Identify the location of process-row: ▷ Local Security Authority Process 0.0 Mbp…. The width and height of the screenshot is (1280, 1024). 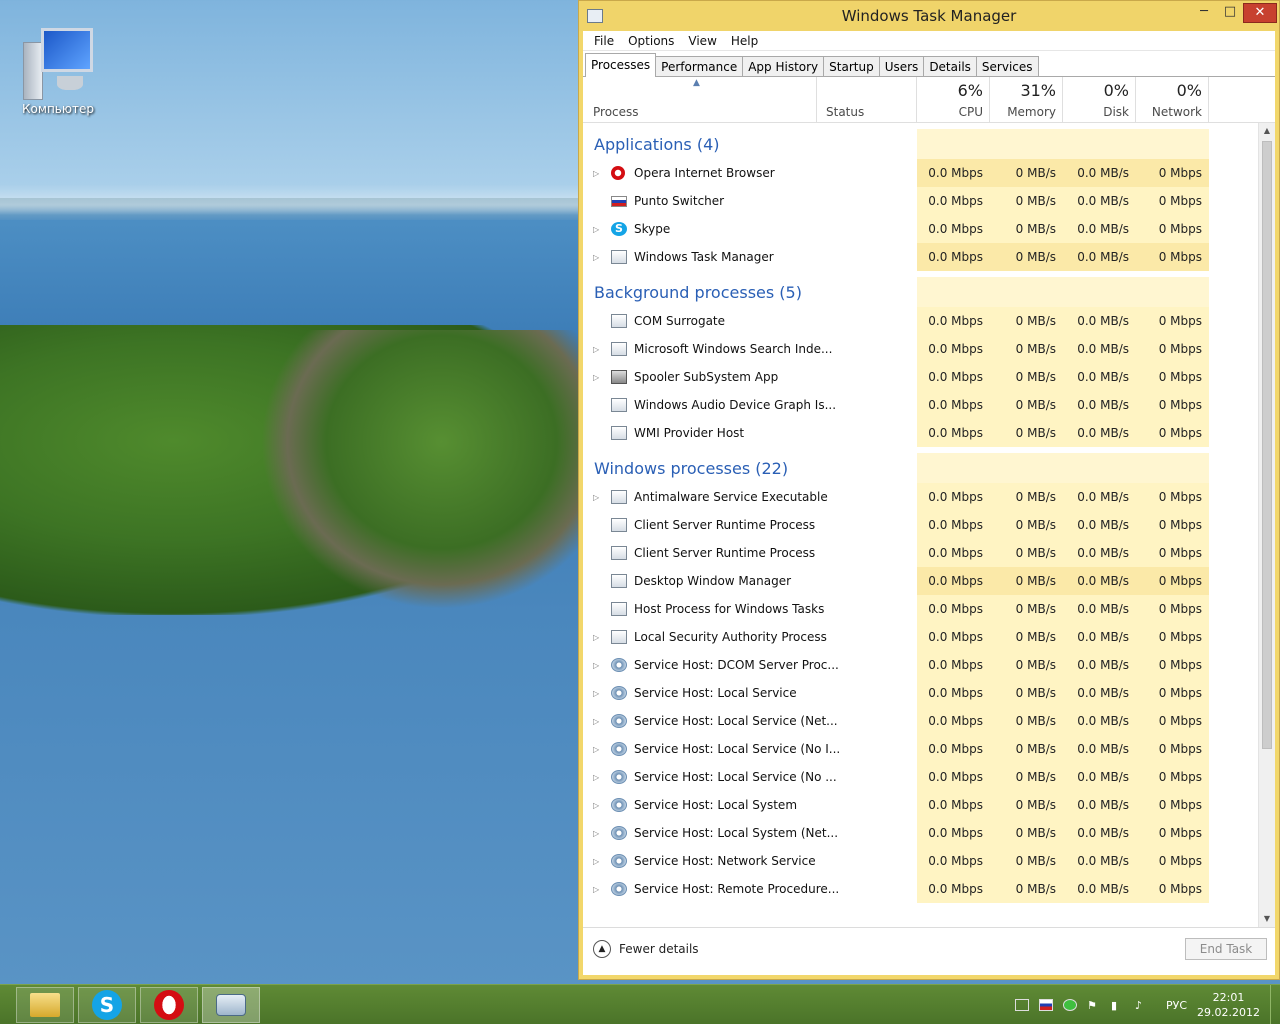
(929, 637).